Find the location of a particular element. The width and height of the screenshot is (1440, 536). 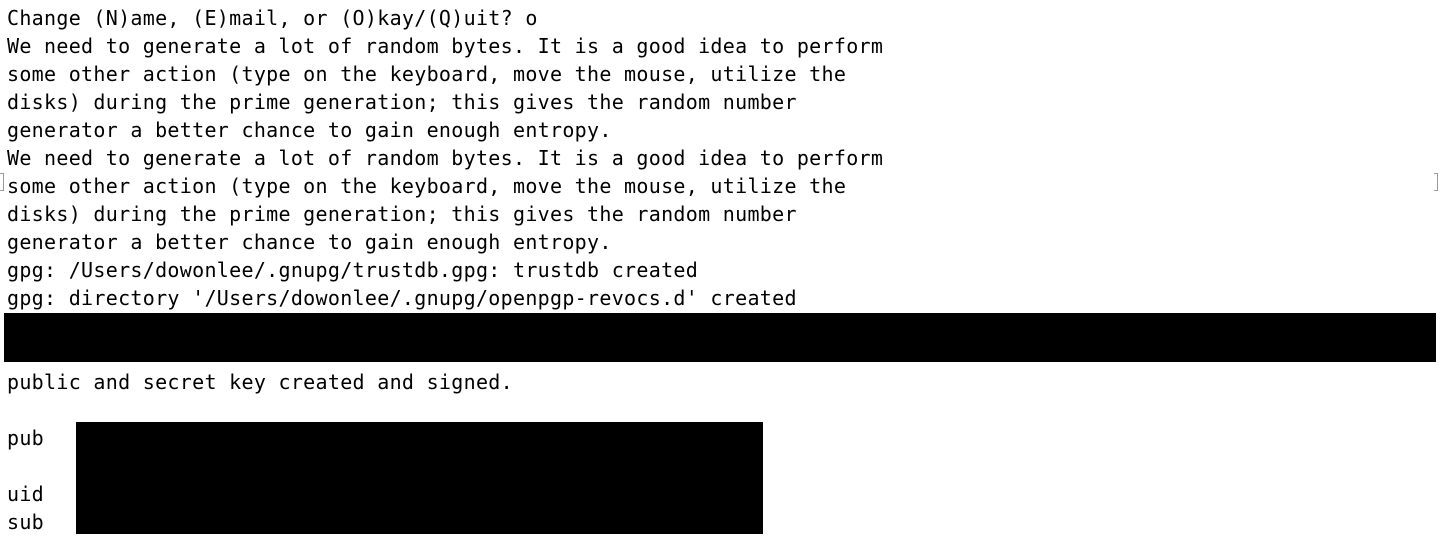

right-margin-marker is located at coordinates (1436, 182).